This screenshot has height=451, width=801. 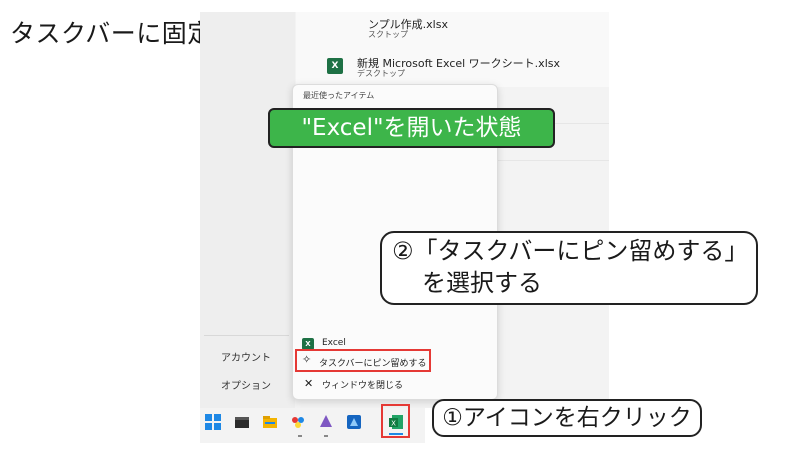 What do you see at coordinates (395, 421) in the screenshot?
I see `excel-icon-highlight` at bounding box center [395, 421].